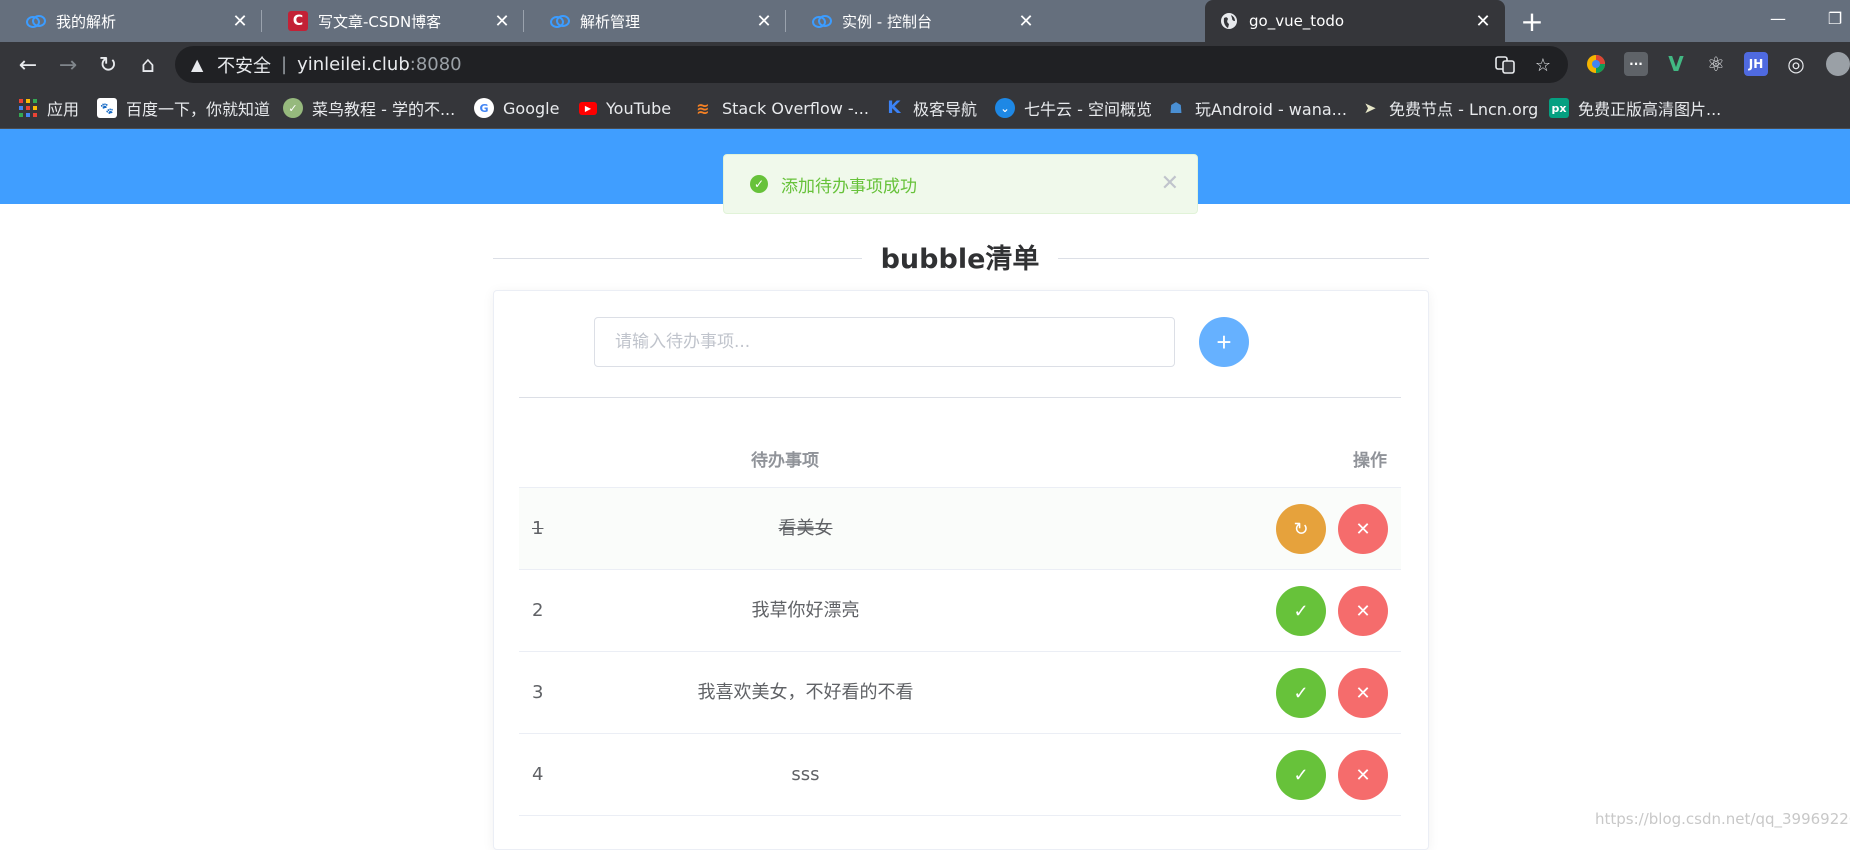  What do you see at coordinates (183, 108) in the screenshot?
I see `bookmark-baidu: 🐾 百度一下，你就知道` at bounding box center [183, 108].